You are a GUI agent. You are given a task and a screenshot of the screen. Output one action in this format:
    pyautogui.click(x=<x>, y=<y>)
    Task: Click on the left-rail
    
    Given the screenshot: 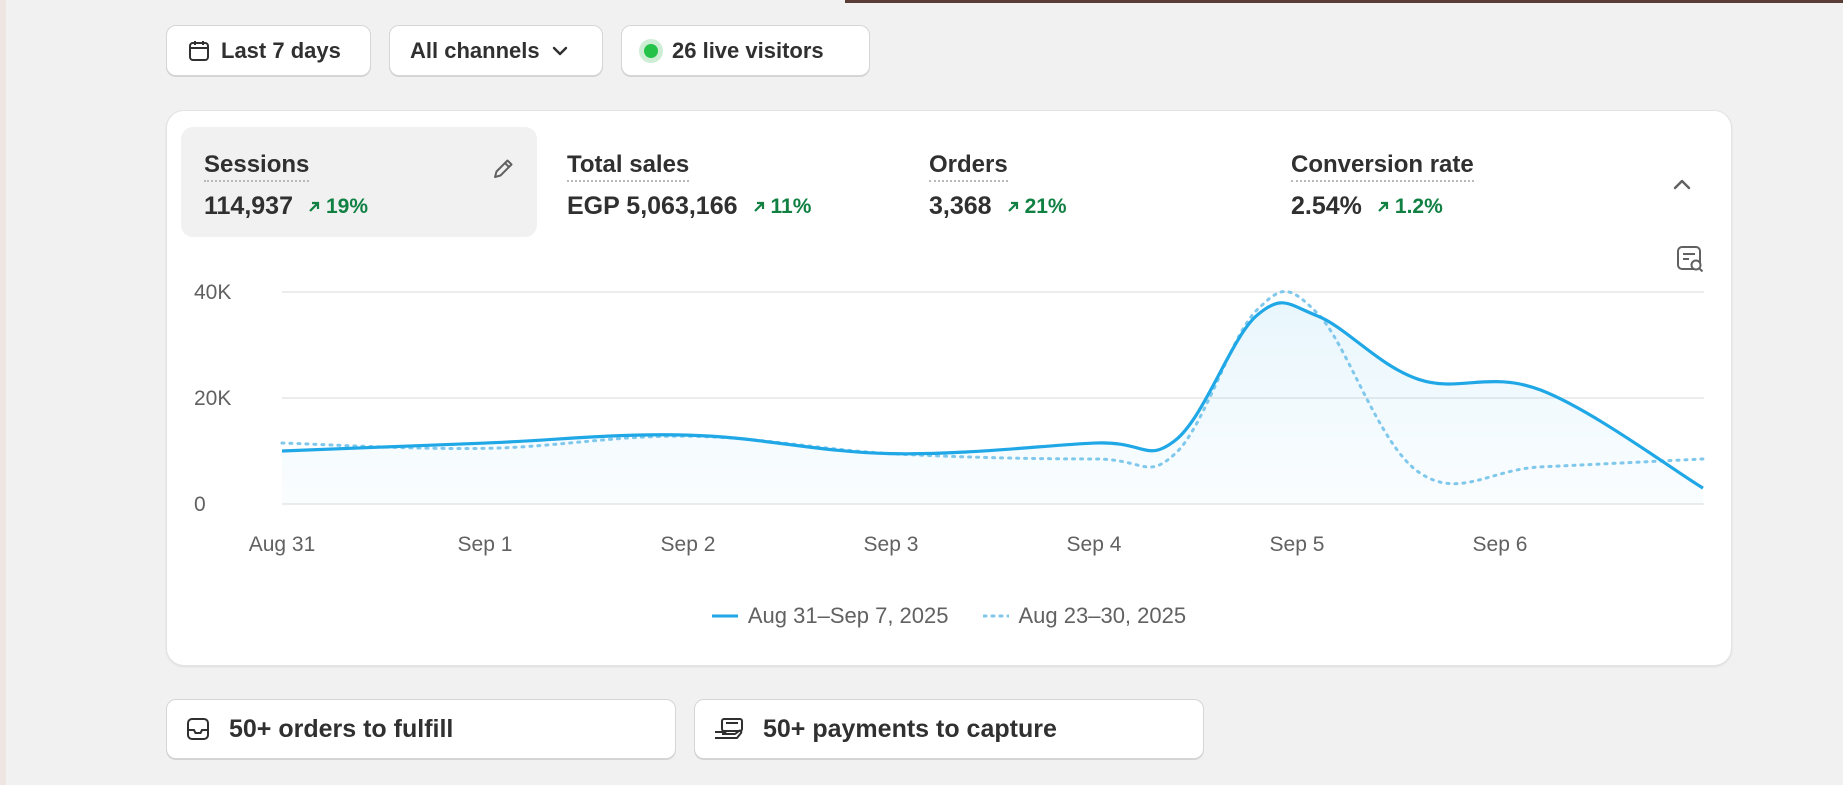 What is the action you would take?
    pyautogui.click(x=3, y=392)
    